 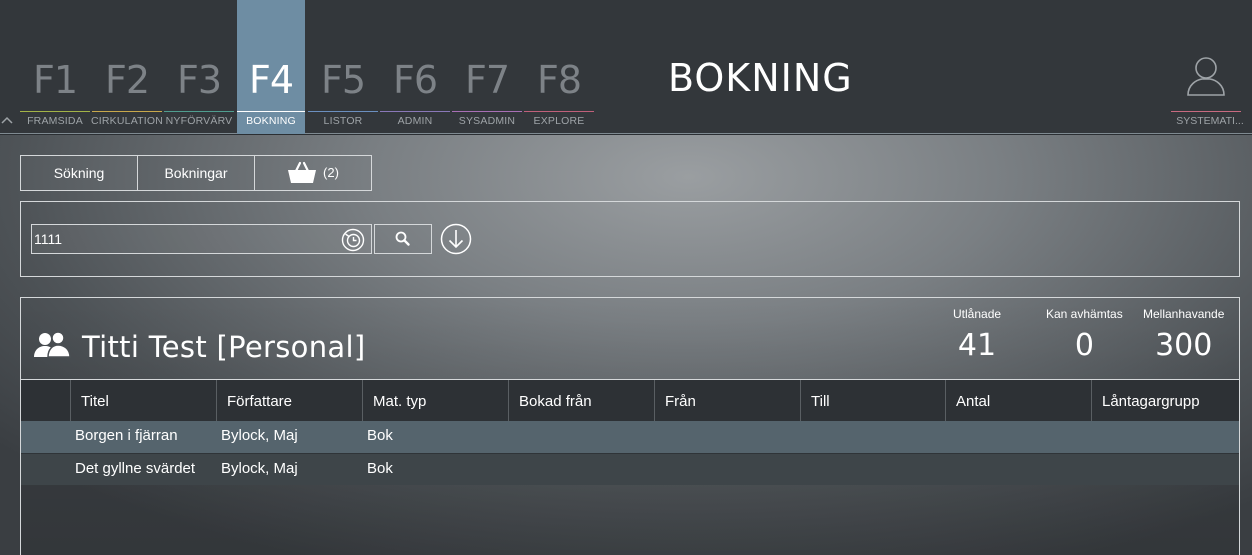 What do you see at coordinates (630, 239) in the screenshot?
I see `search-panel: 1111` at bounding box center [630, 239].